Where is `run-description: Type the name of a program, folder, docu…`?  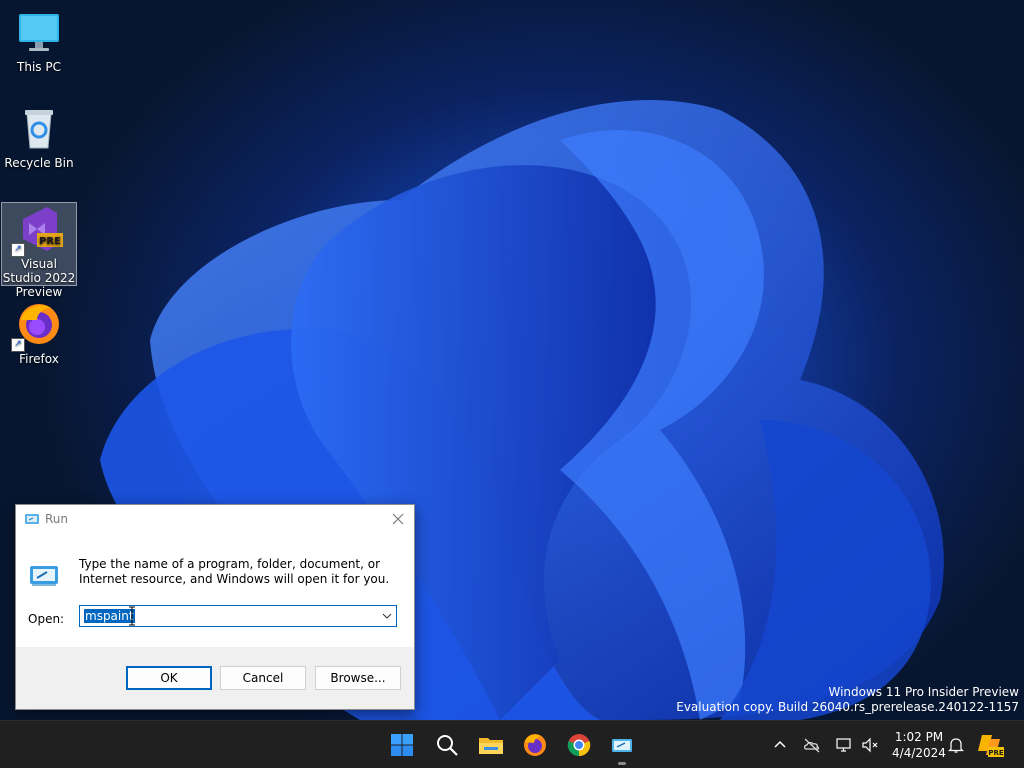 run-description: Type the name of a program, folder, docu… is located at coordinates (234, 571).